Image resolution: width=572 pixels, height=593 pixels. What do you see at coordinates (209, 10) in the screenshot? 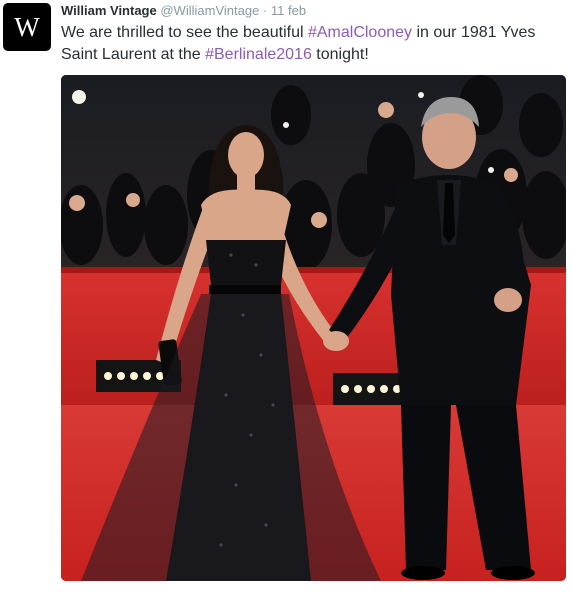
I see `author-username: @WilliamVintage` at bounding box center [209, 10].